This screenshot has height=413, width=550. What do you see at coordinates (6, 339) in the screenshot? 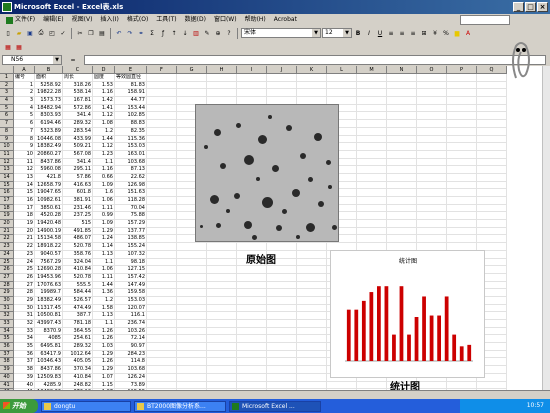
I see `row-header: 35` at bounding box center [6, 339].